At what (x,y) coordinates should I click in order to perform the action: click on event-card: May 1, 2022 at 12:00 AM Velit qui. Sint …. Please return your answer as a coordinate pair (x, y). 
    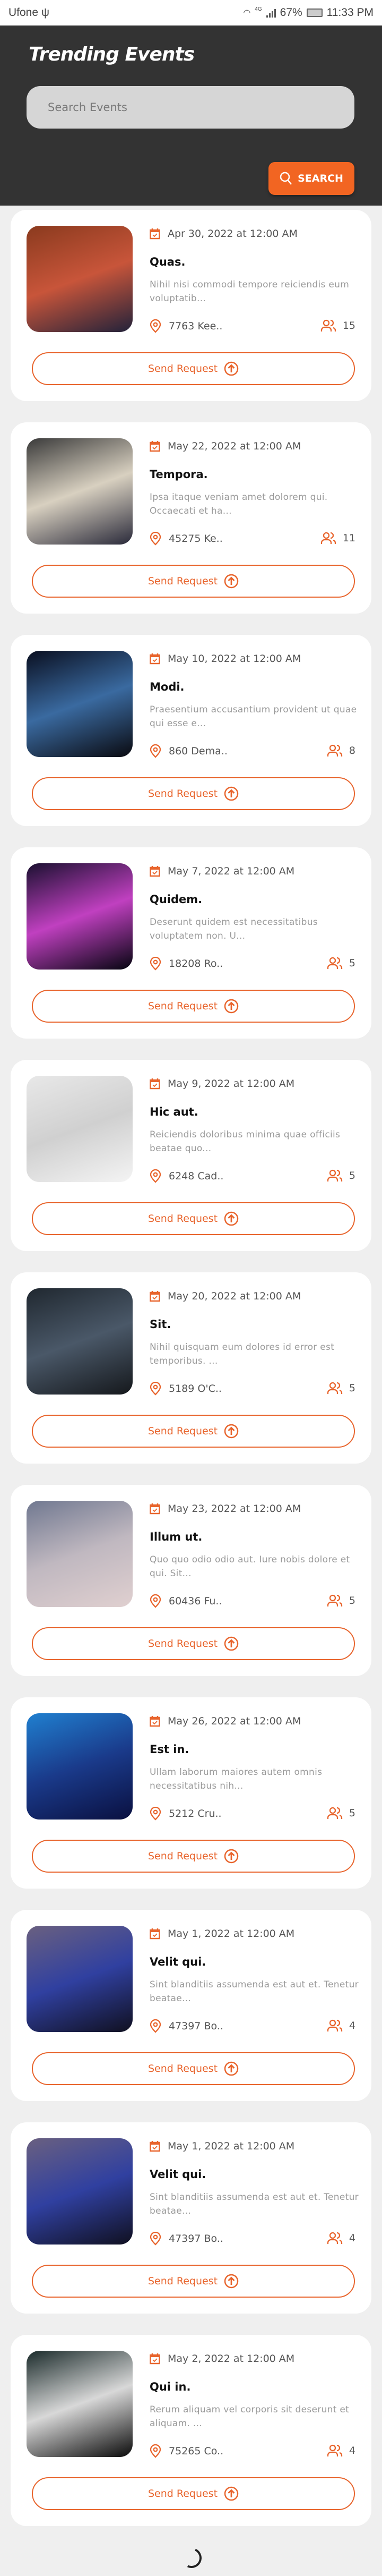
    Looking at the image, I should click on (191, 2005).